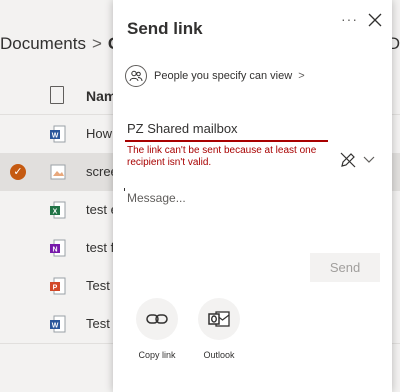 This screenshot has width=400, height=392. Describe the element at coordinates (375, 20) in the screenshot. I see `close-icon` at that location.